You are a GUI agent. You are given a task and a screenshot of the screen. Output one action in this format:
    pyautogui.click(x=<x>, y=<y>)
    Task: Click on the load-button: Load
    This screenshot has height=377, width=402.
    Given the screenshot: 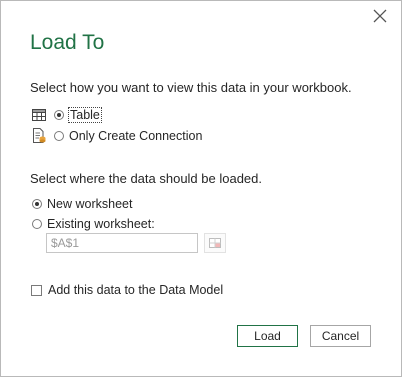 What is the action you would take?
    pyautogui.click(x=267, y=336)
    